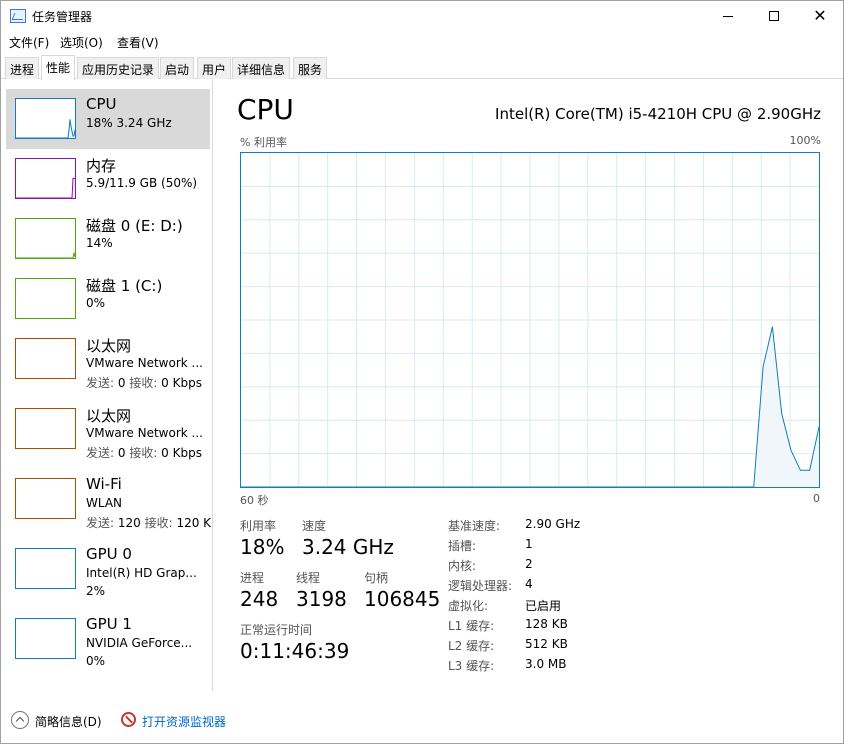 This screenshot has width=844, height=744. Describe the element at coordinates (480, 586) in the screenshot. I see `detail-label: 逻辑处理器:` at that location.